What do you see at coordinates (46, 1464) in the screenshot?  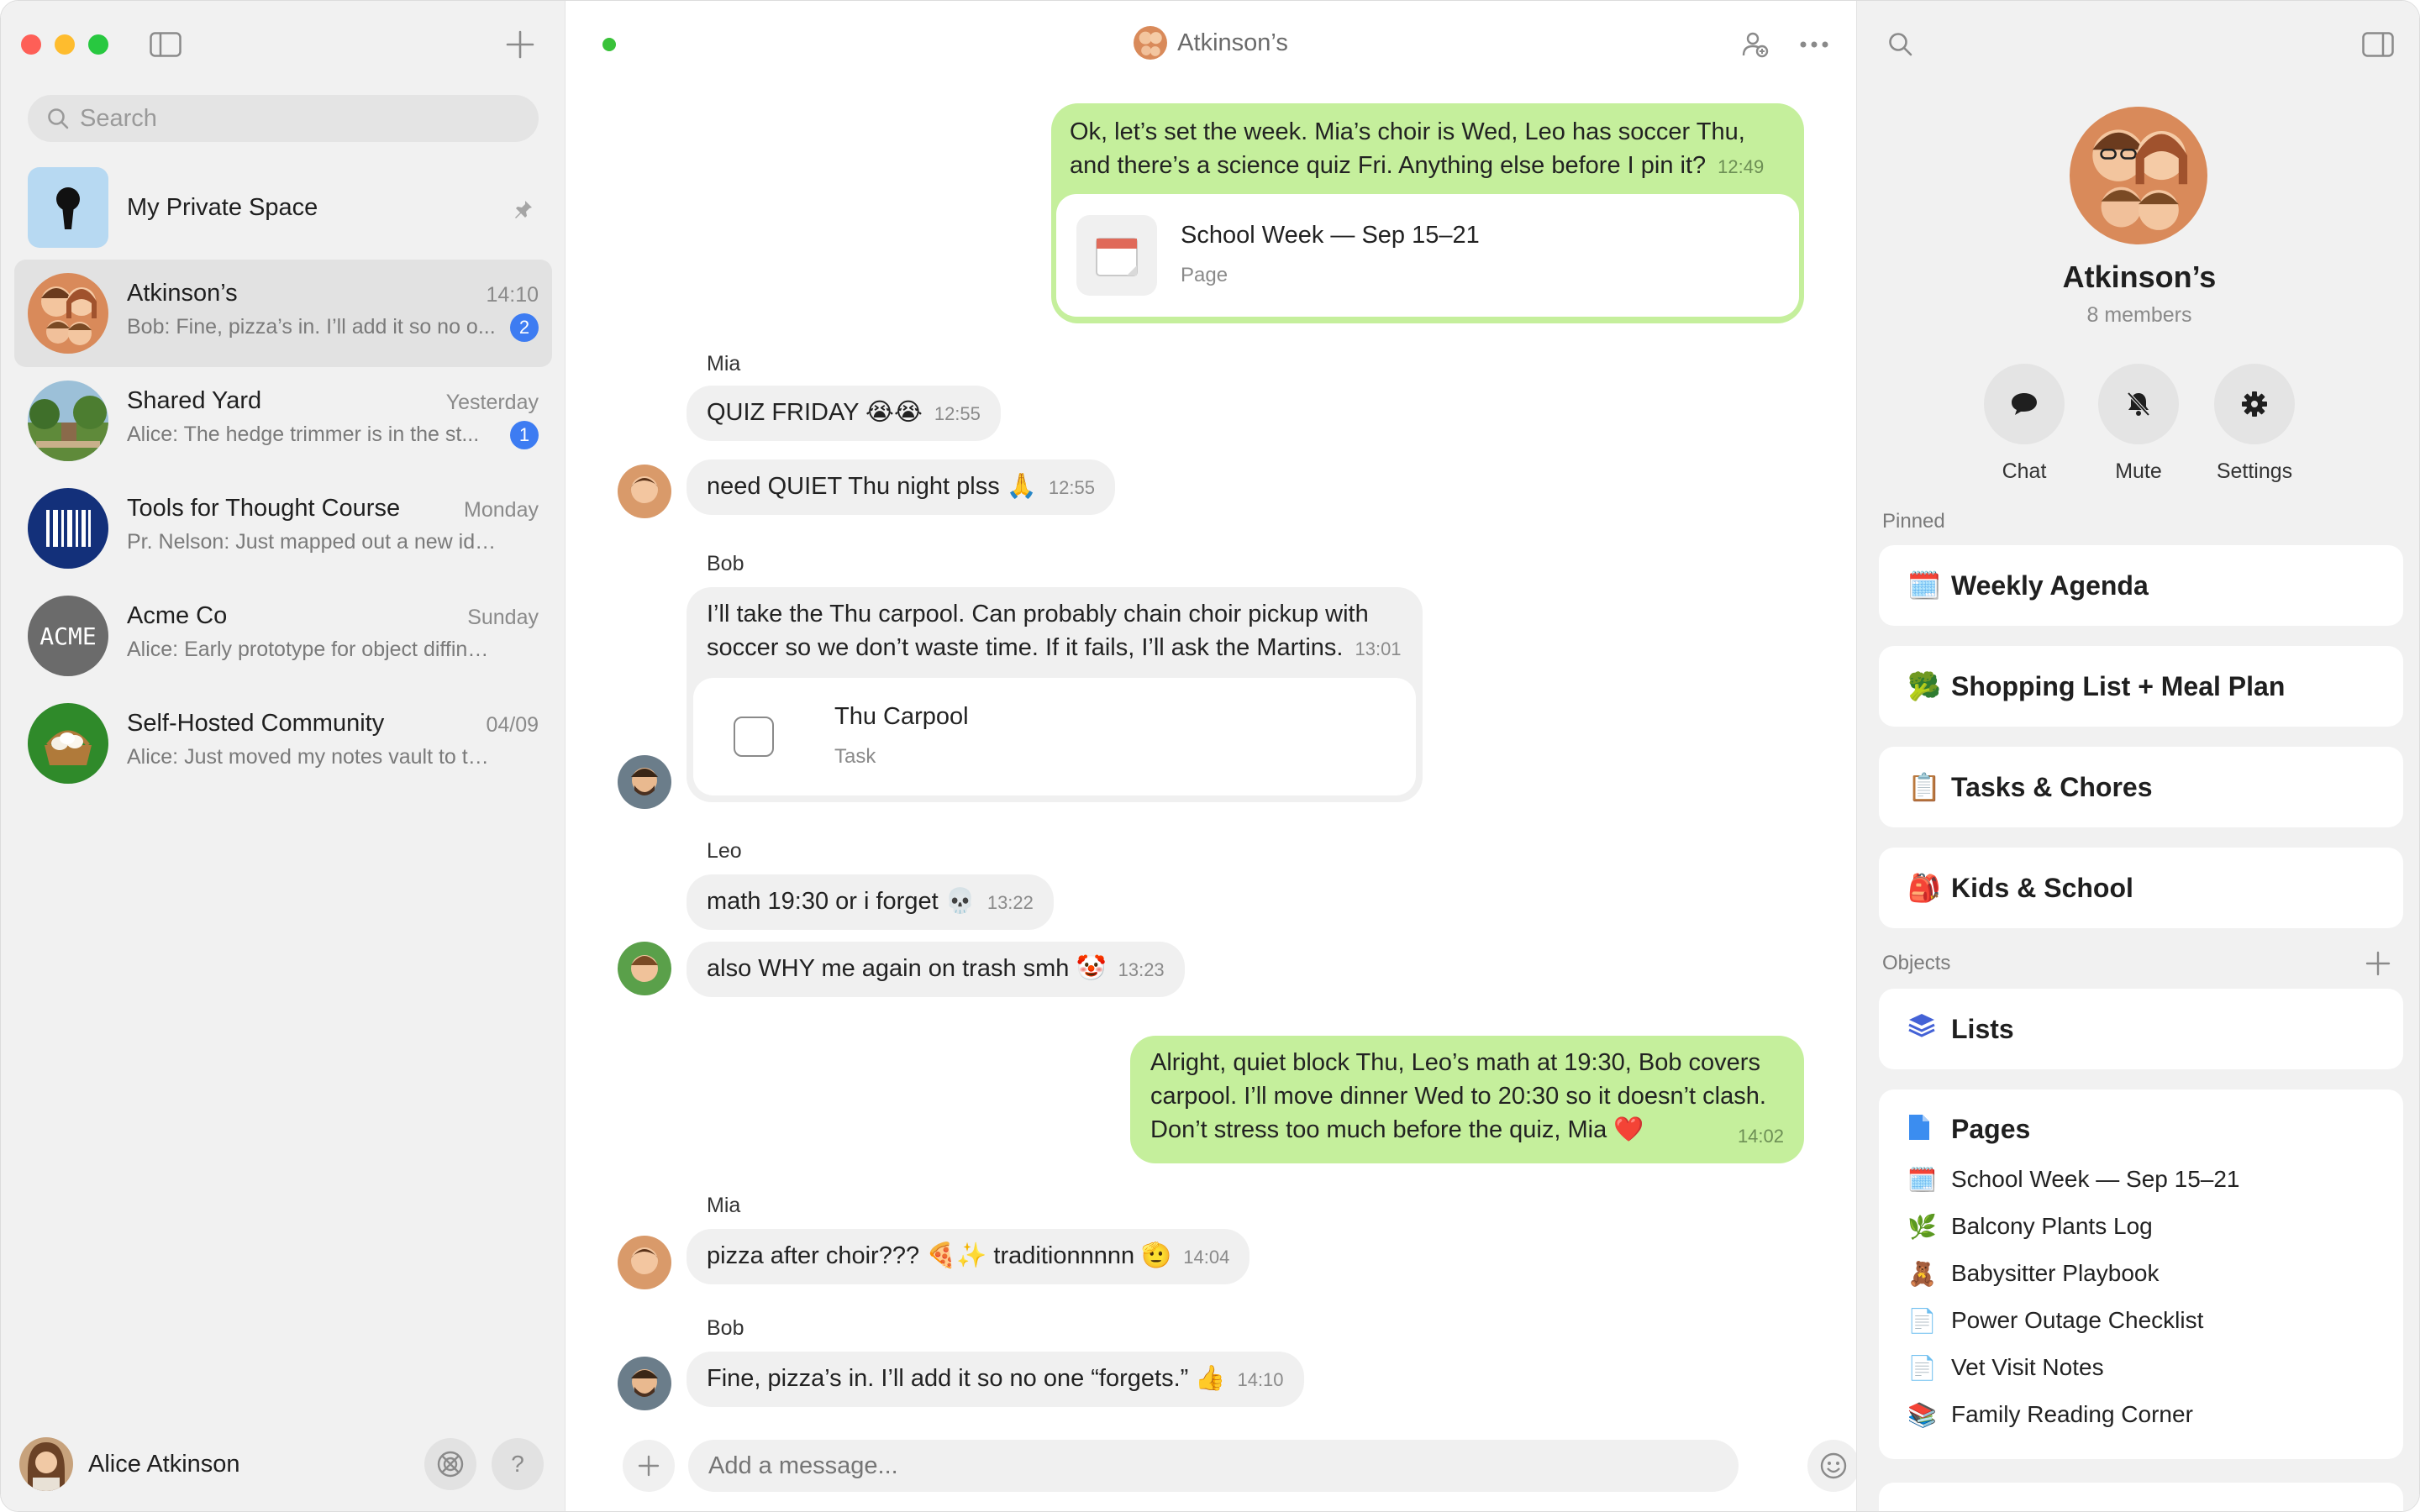 I see `user-avatar` at bounding box center [46, 1464].